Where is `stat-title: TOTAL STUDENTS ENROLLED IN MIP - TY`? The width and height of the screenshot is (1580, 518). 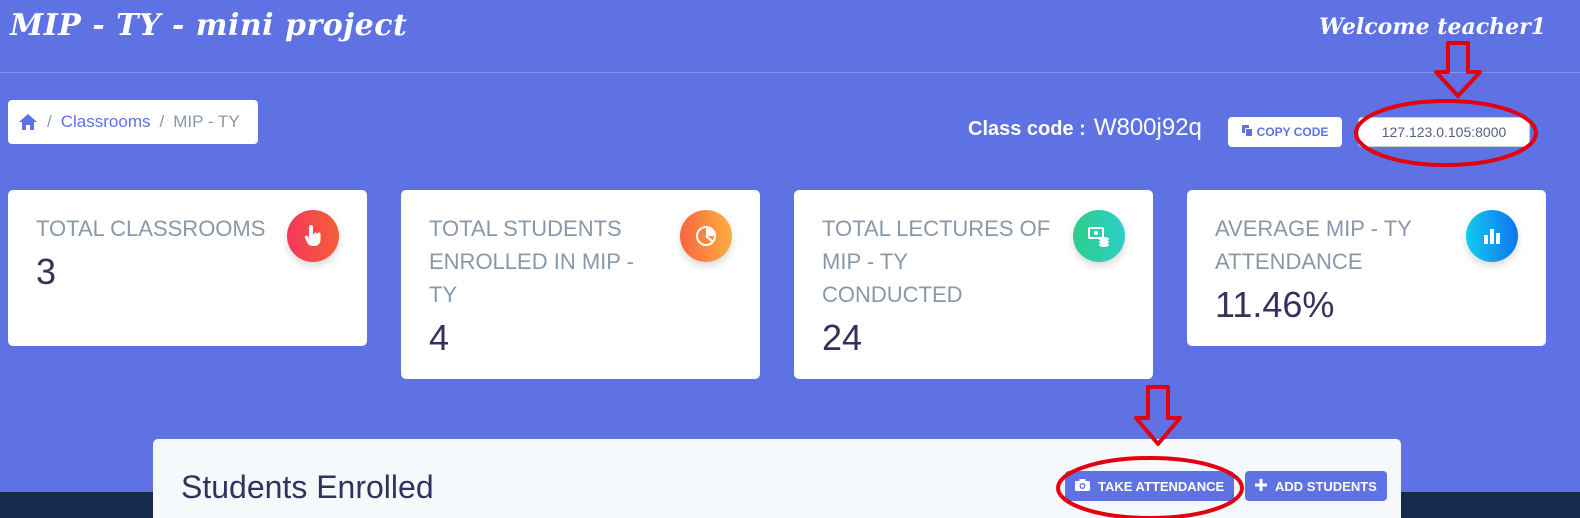
stat-title: TOTAL STUDENTS ENROLLED IN MIP - TY is located at coordinates (531, 261).